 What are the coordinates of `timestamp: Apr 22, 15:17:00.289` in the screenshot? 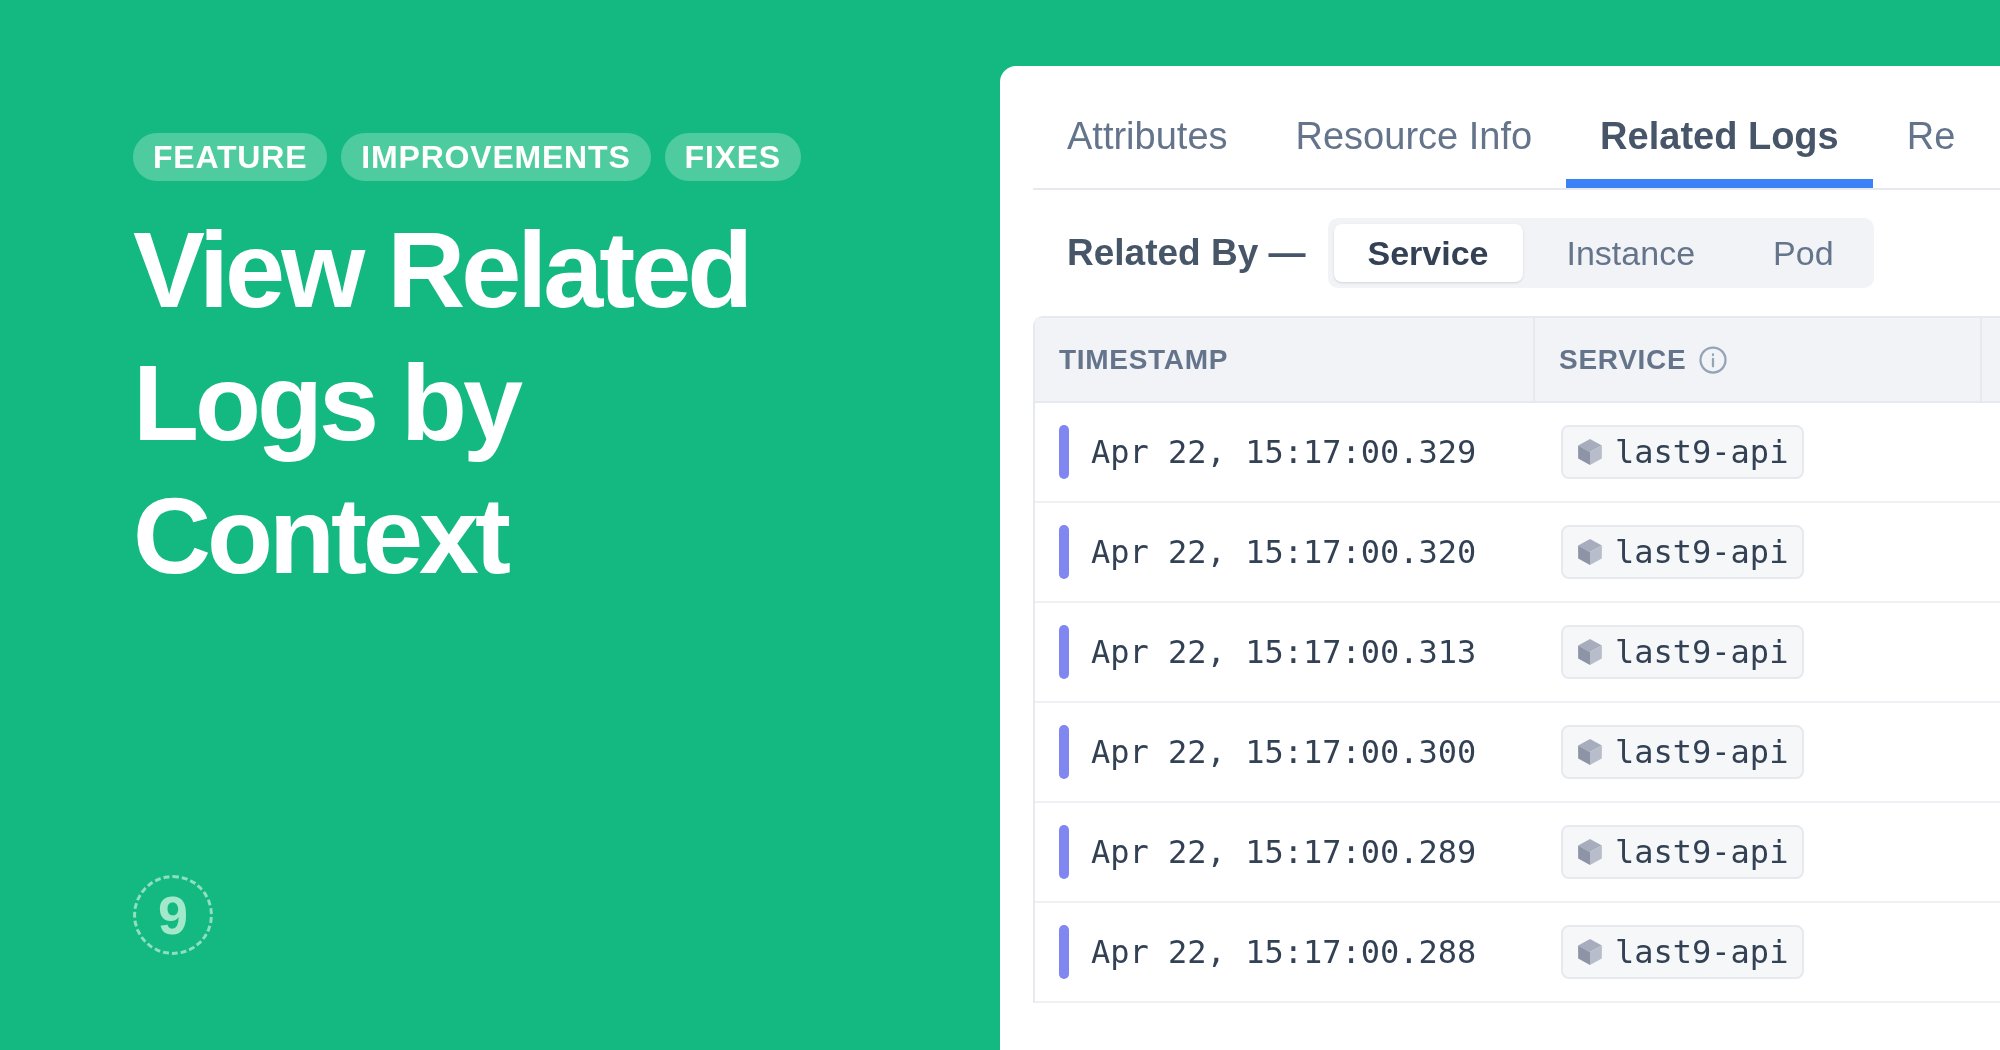 It's located at (1284, 852).